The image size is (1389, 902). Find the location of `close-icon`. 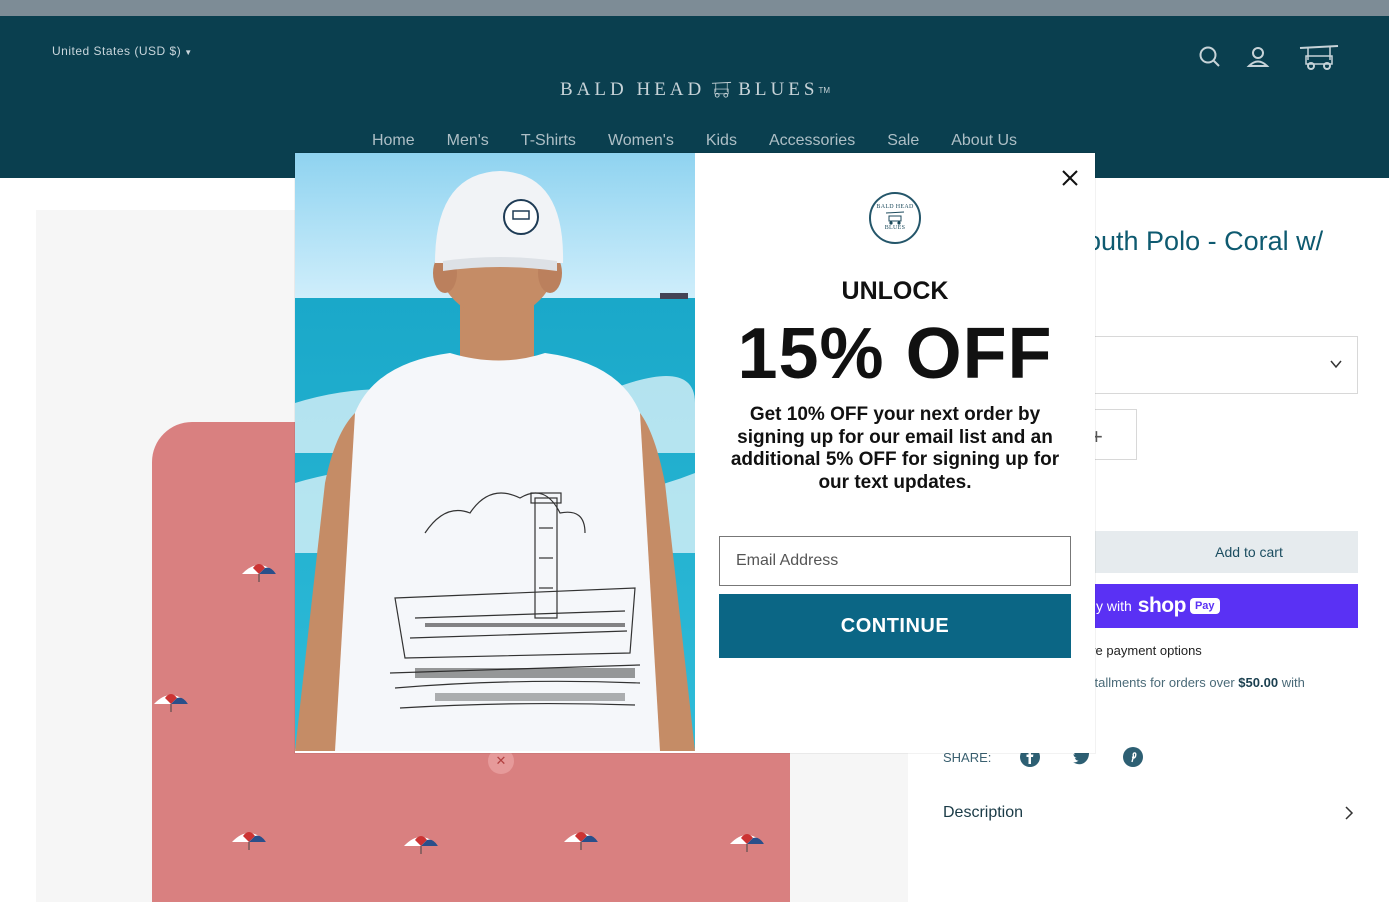

close-icon is located at coordinates (1070, 178).